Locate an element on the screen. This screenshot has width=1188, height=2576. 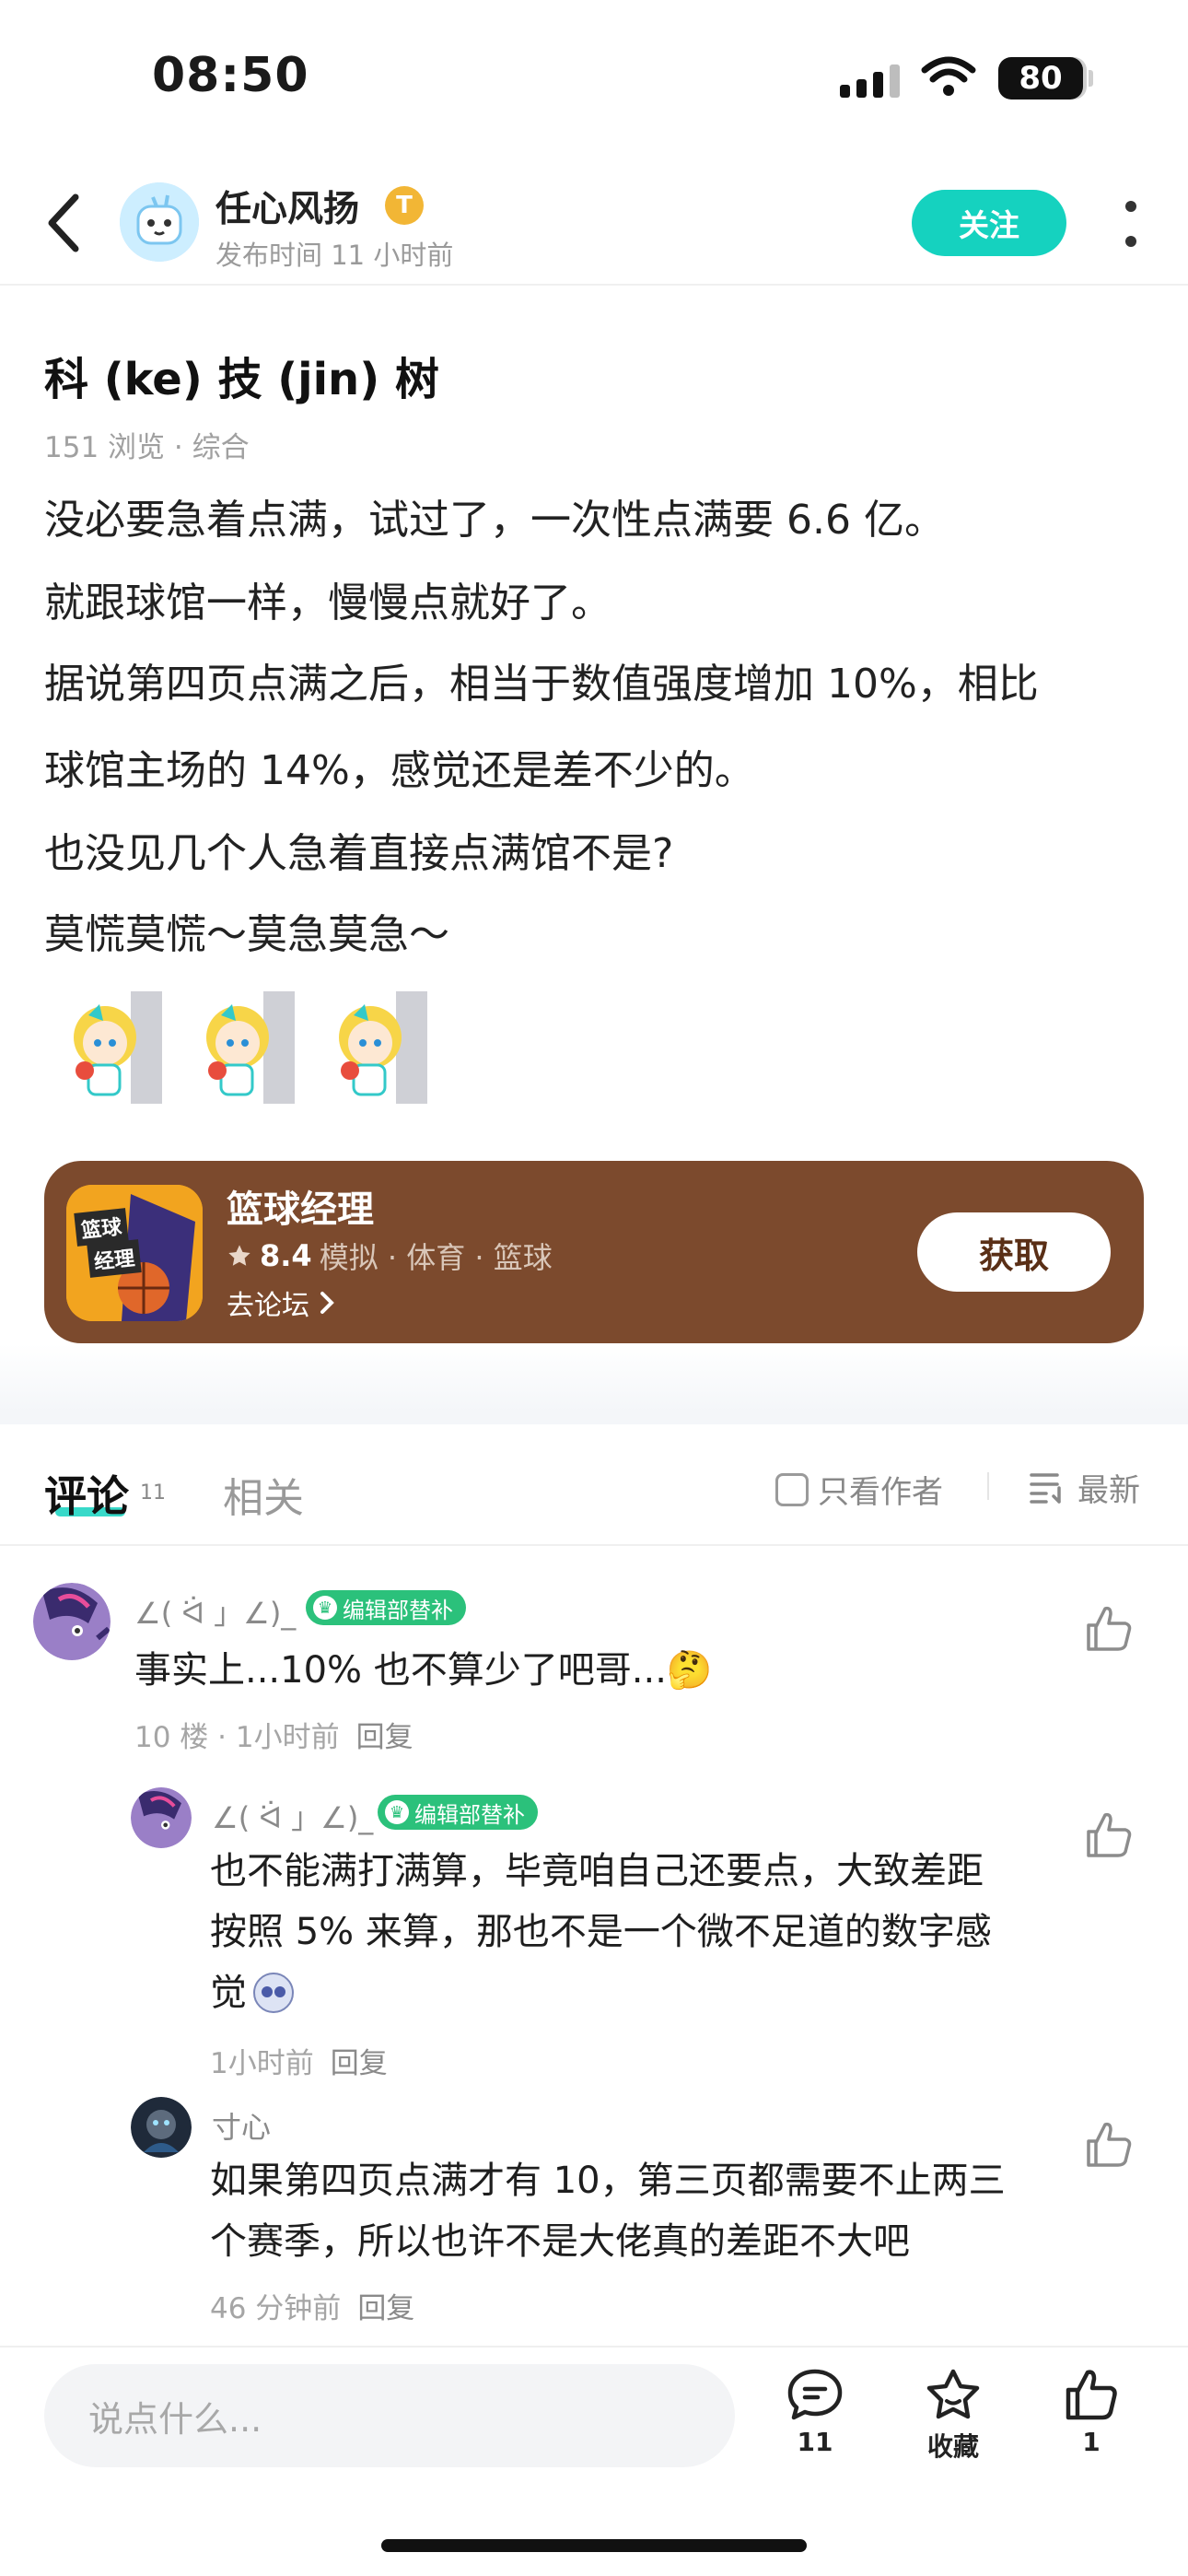
follow-button: 关注 is located at coordinates (989, 223).